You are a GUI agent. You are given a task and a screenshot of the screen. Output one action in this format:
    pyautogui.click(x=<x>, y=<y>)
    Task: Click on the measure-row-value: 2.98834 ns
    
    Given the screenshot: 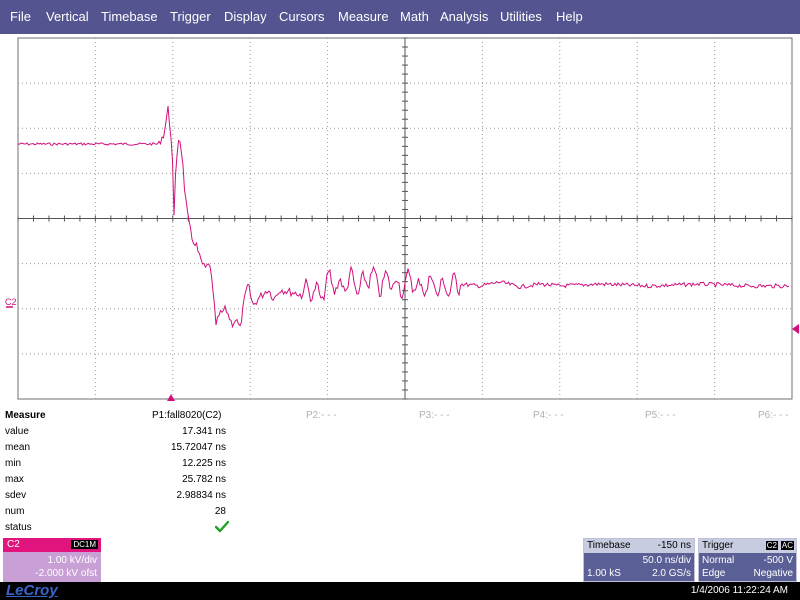 What is the action you would take?
    pyautogui.click(x=201, y=495)
    